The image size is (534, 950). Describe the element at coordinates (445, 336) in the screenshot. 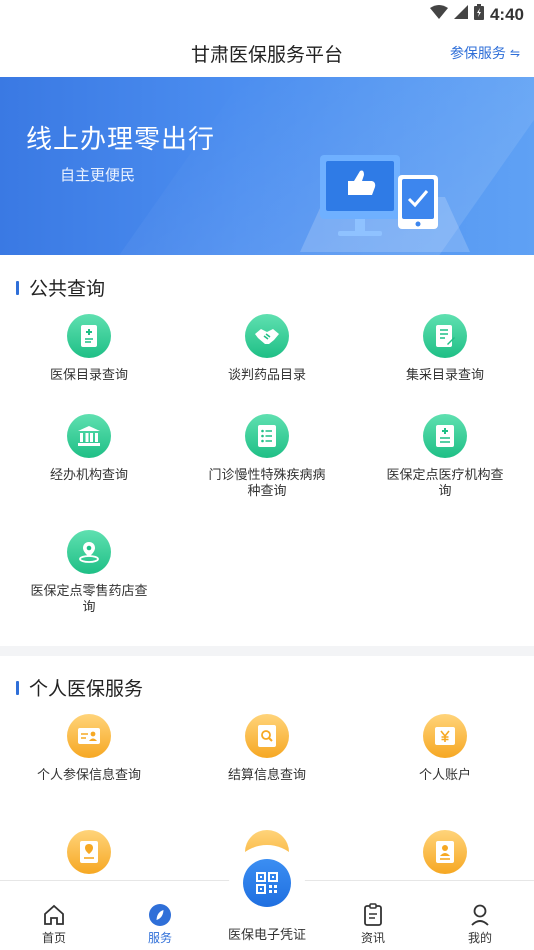

I see `document-edit-icon` at that location.